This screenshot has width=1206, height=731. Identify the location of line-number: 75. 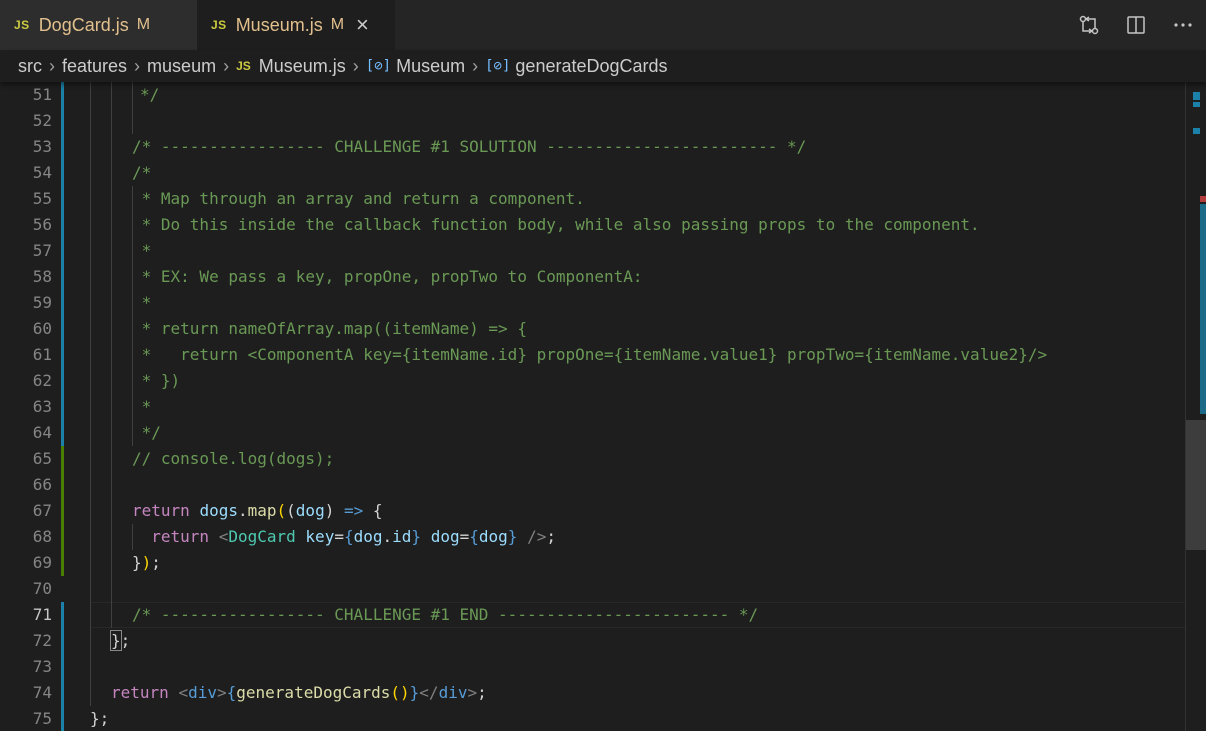
(26, 718).